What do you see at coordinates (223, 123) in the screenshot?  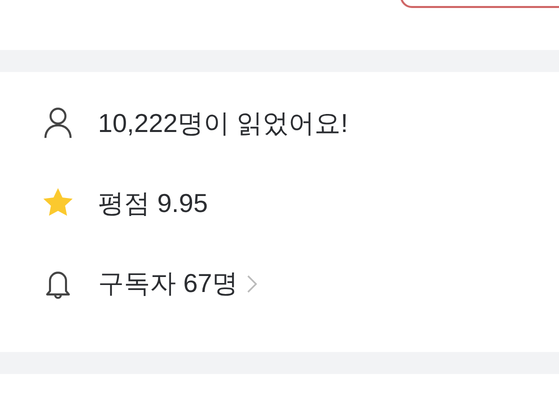 I see `stat-text: 10,222명이 읽었어요!` at bounding box center [223, 123].